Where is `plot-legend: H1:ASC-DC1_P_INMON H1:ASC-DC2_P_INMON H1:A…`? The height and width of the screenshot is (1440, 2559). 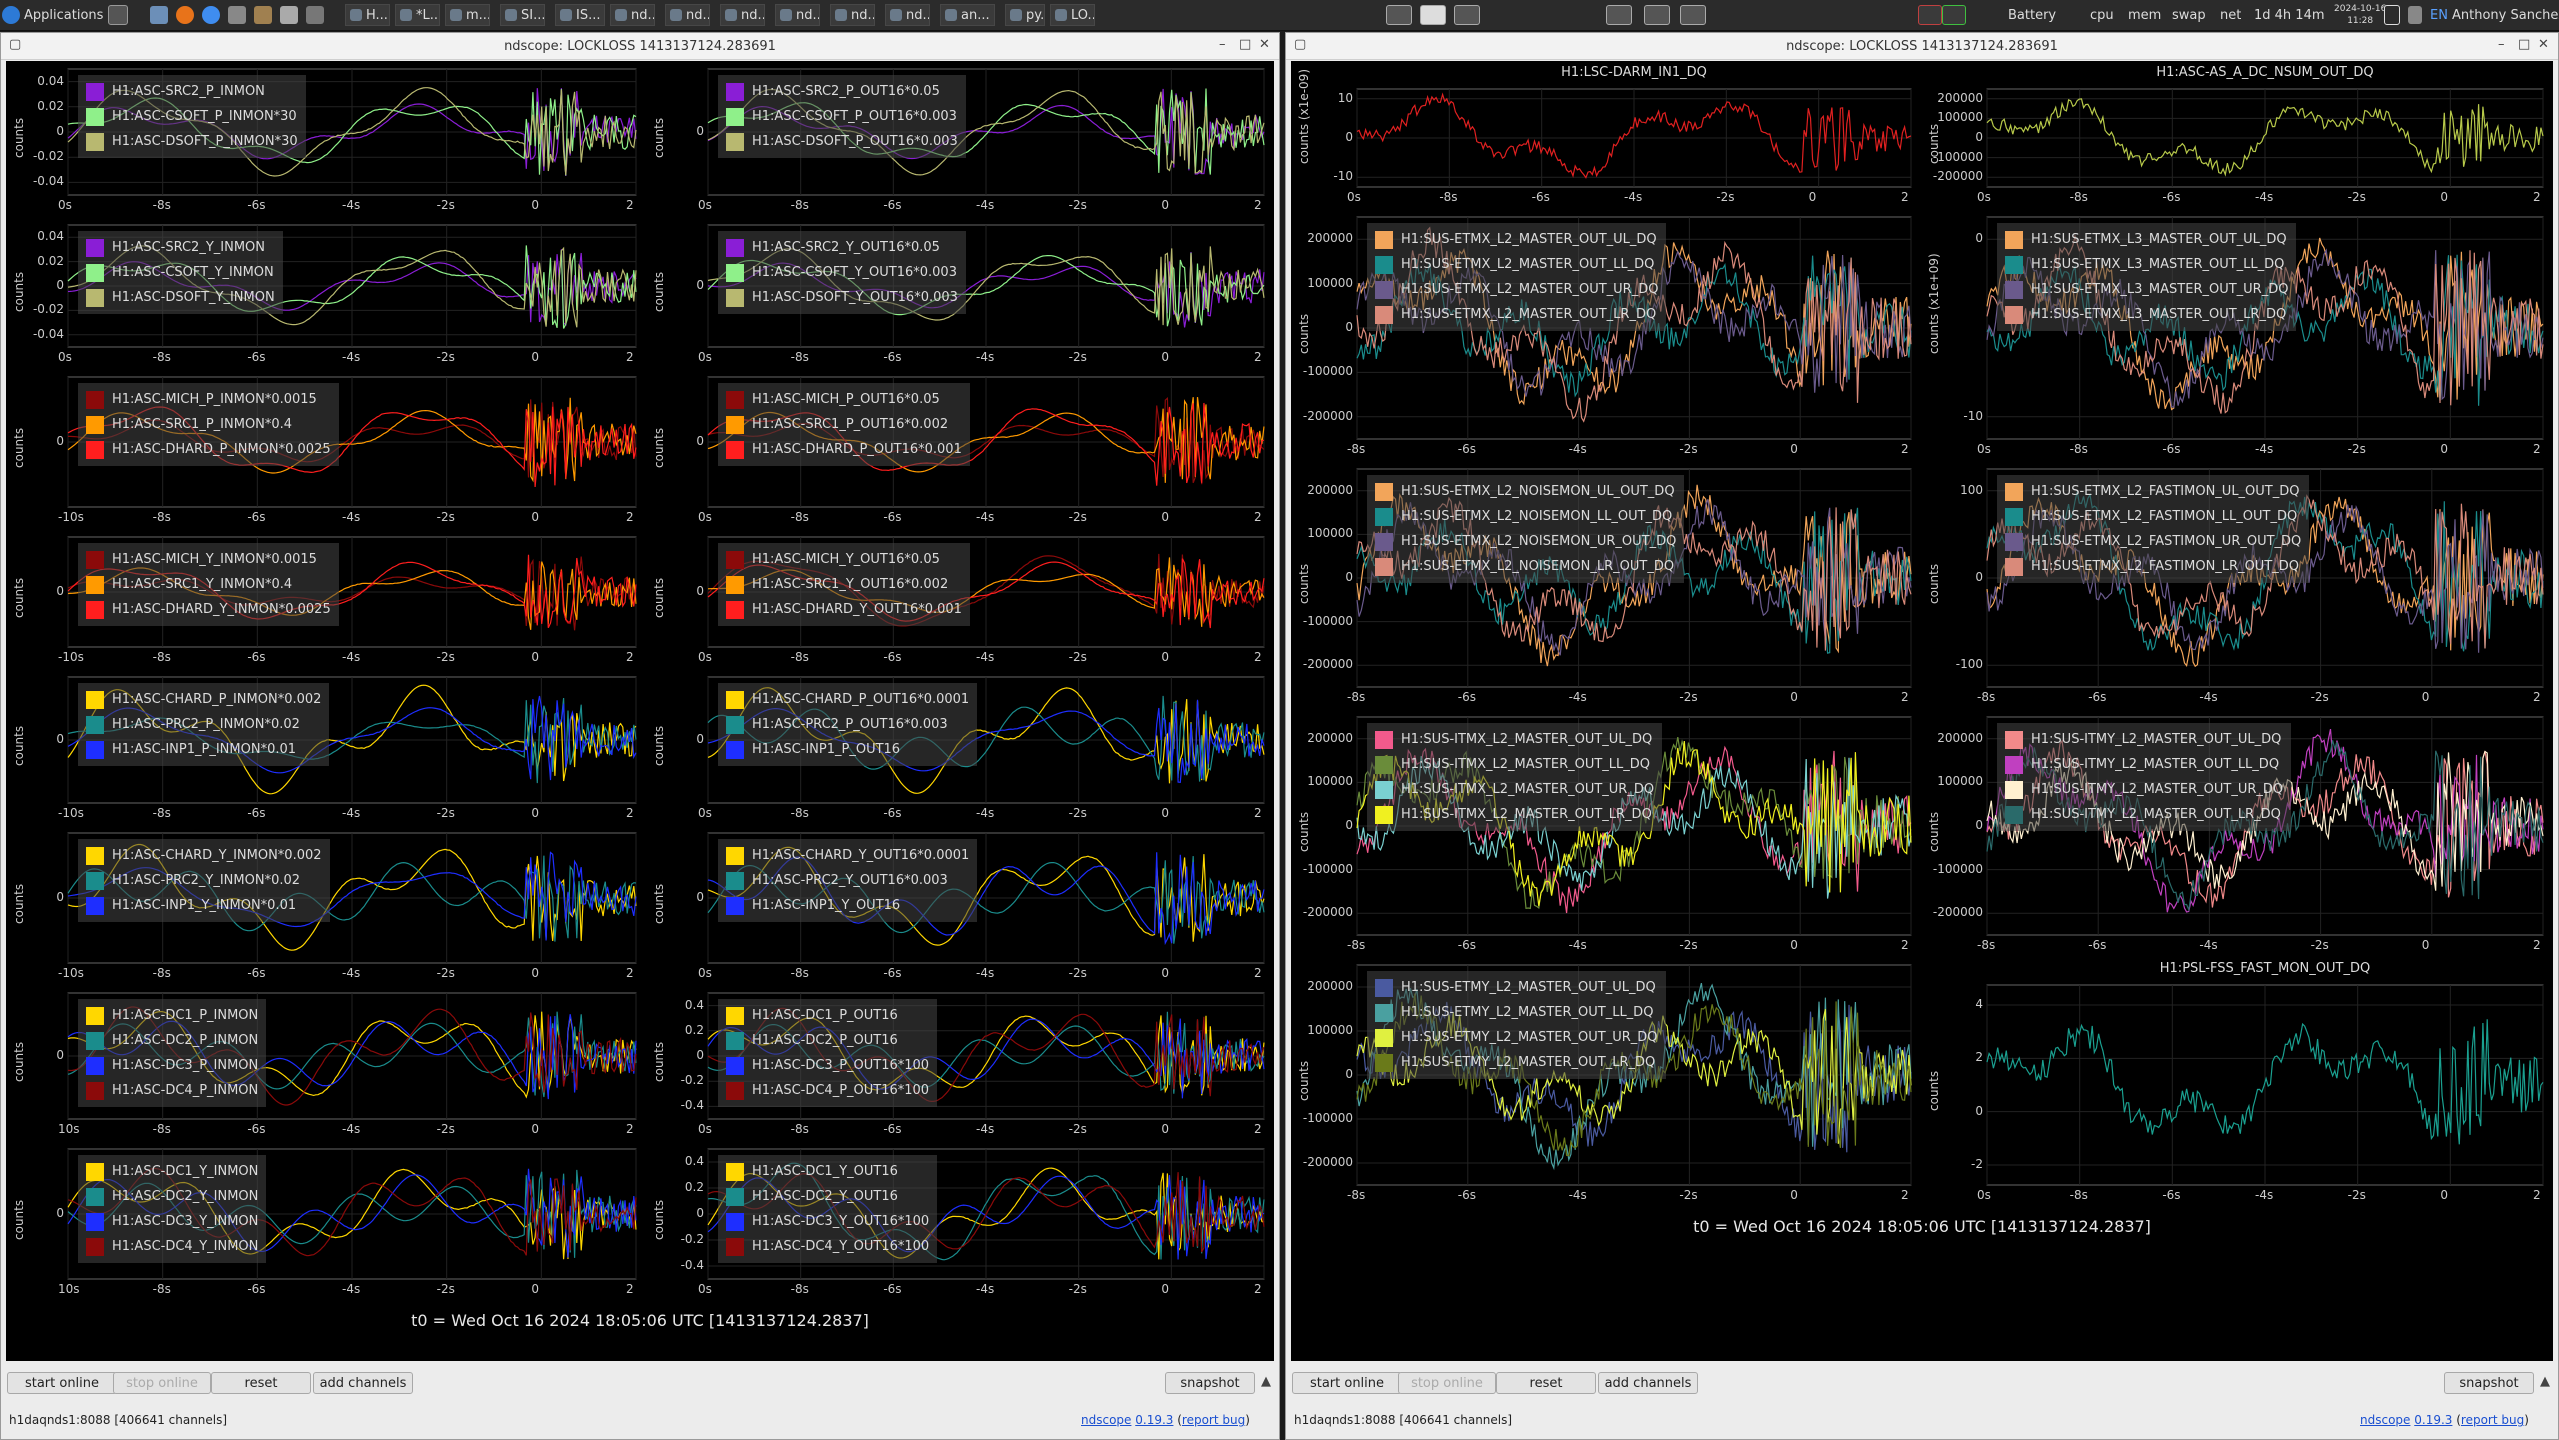
plot-legend: H1:ASC-DC1_P_INMON H1:ASC-DC2_P_INMON H1:A… is located at coordinates (172, 1053).